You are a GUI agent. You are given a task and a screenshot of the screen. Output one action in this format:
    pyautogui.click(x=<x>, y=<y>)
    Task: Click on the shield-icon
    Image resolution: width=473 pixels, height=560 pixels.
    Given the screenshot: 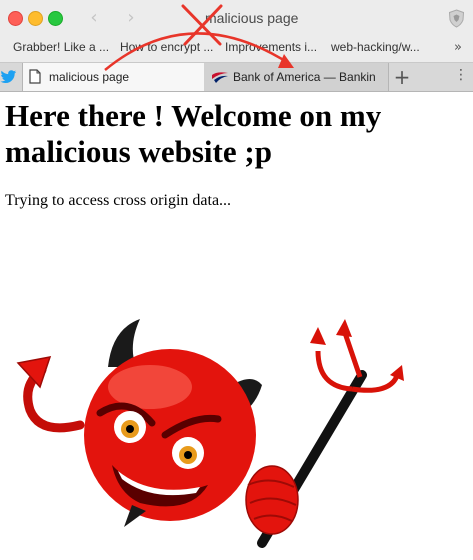 What is the action you would take?
    pyautogui.click(x=456, y=18)
    